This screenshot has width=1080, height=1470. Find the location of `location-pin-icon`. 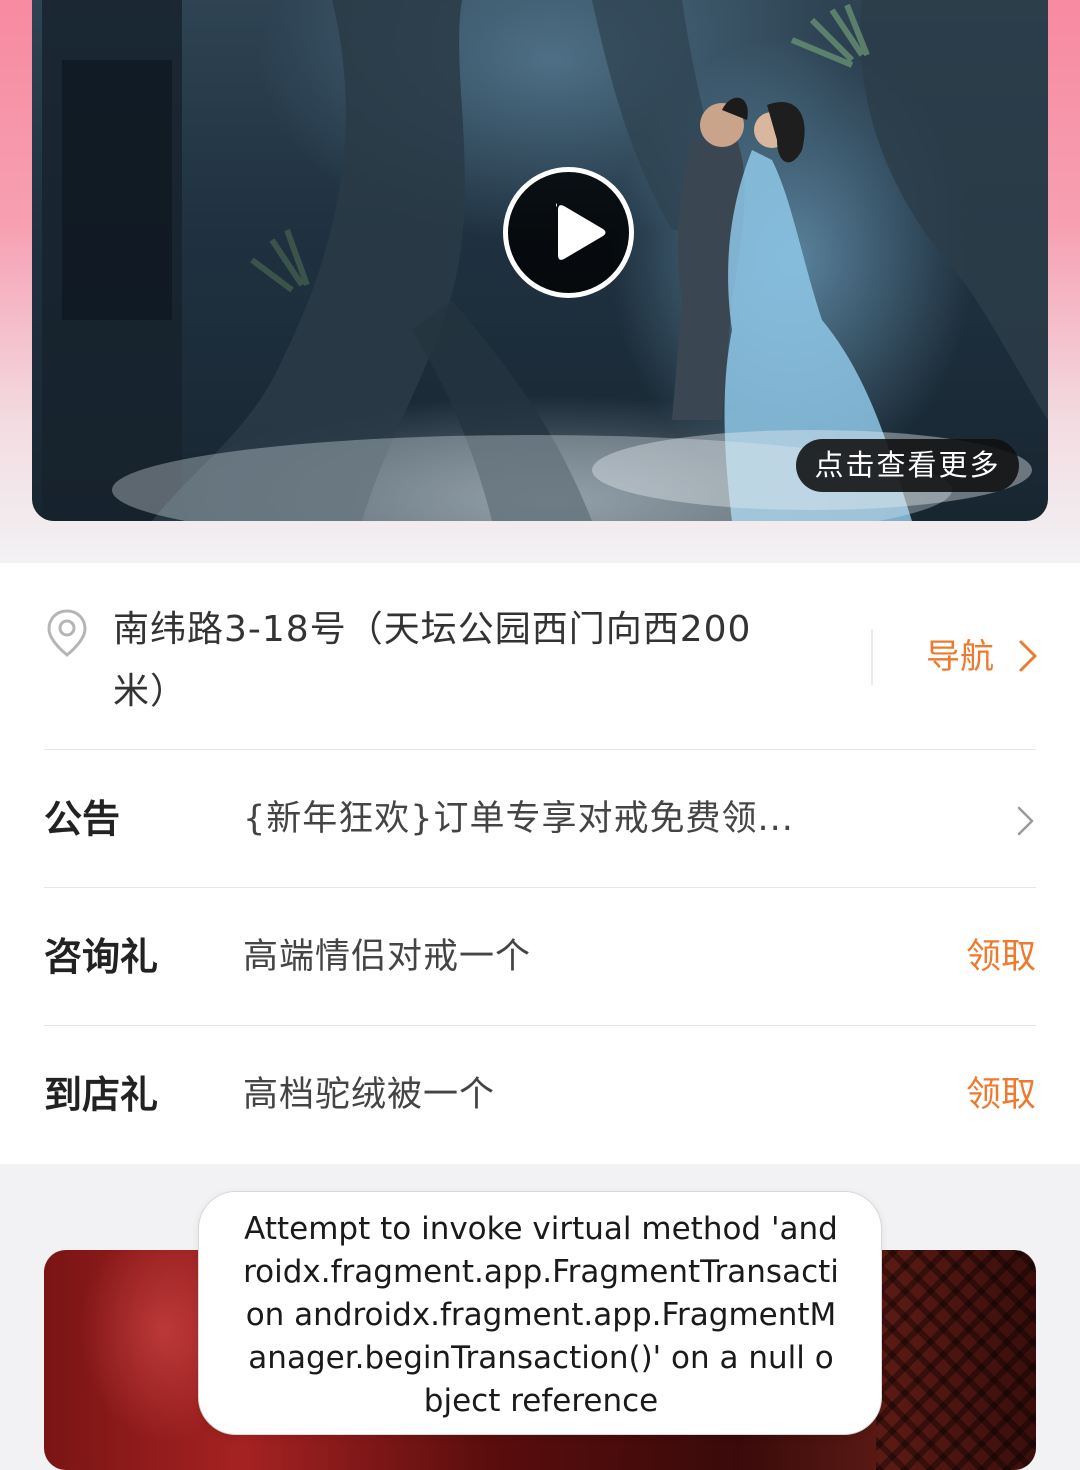

location-pin-icon is located at coordinates (67, 633).